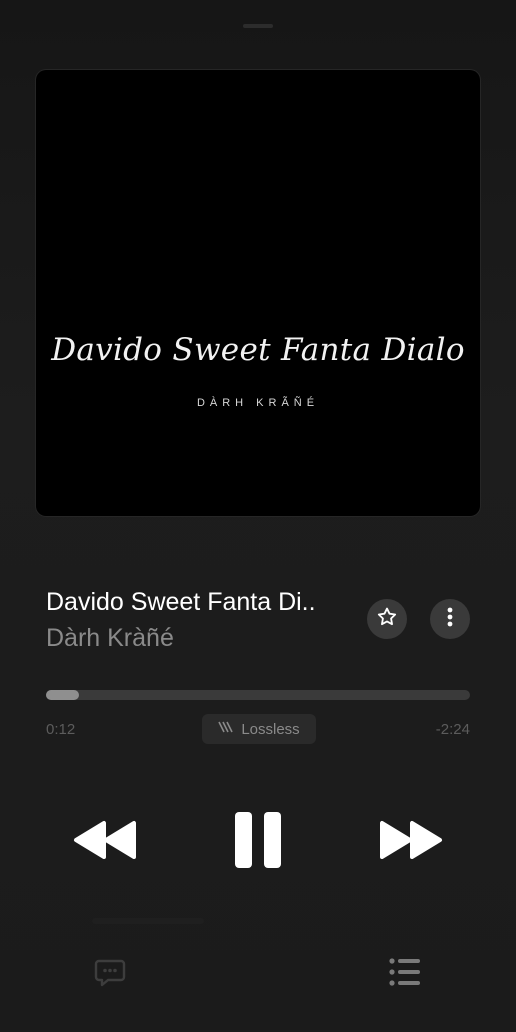 The height and width of the screenshot is (1032, 516). Describe the element at coordinates (226, 729) in the screenshot. I see `lossless-icon` at that location.